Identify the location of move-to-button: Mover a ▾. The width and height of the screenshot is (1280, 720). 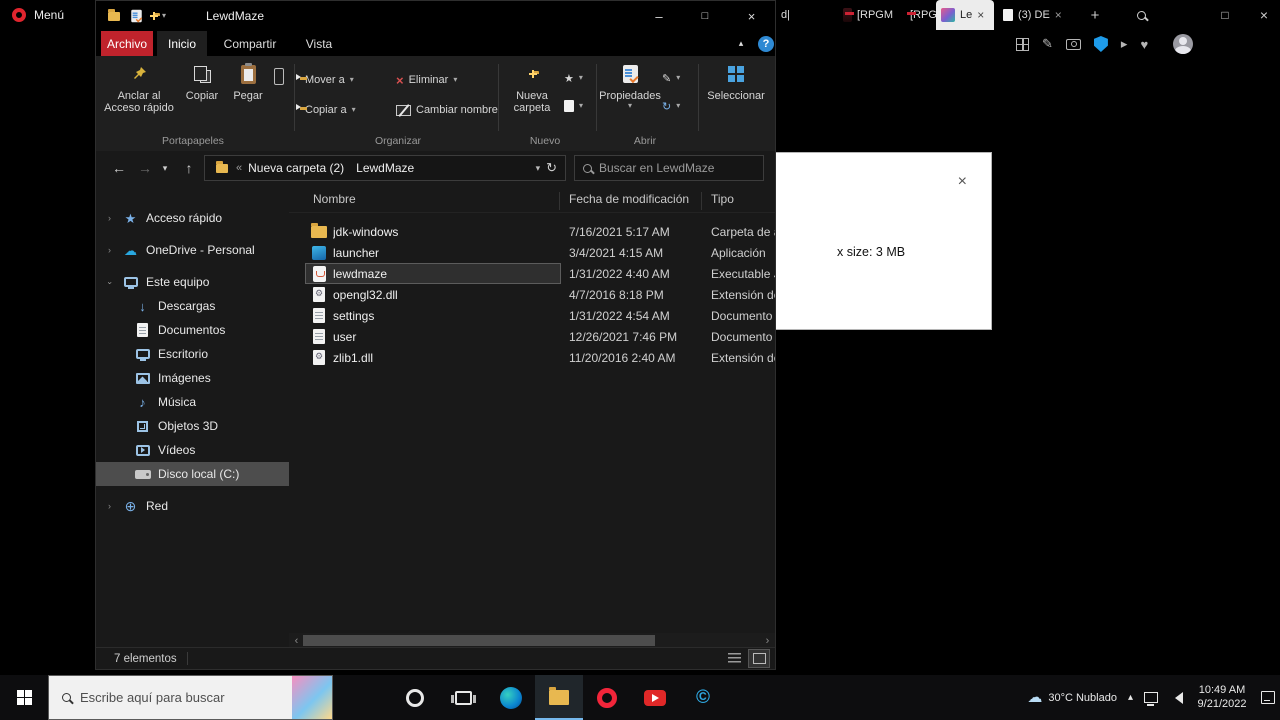
(325, 80).